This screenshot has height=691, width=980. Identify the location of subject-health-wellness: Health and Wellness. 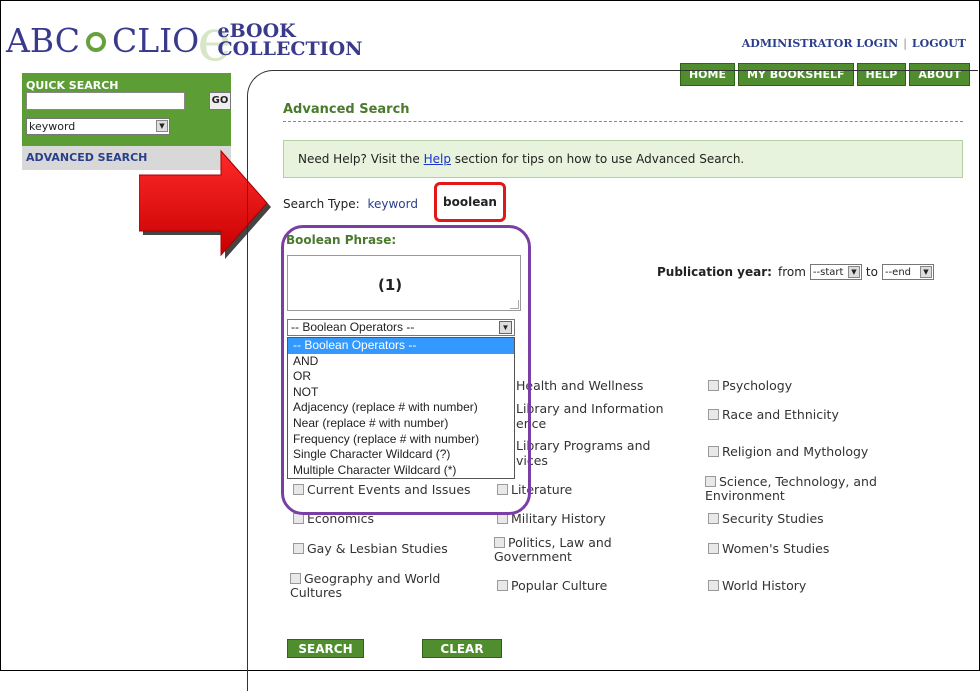
(579, 386).